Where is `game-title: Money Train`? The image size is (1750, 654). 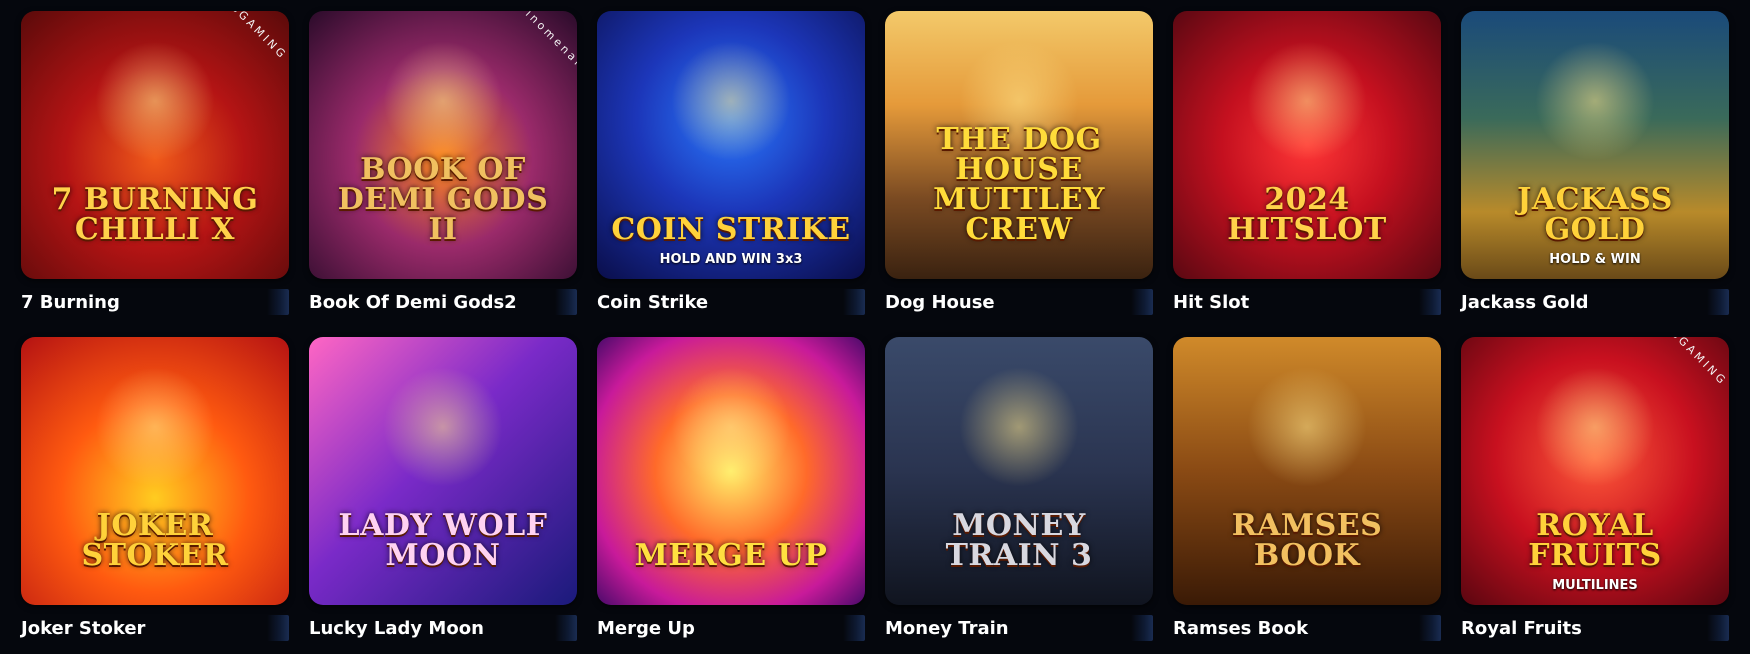
game-title: Money Train is located at coordinates (947, 628).